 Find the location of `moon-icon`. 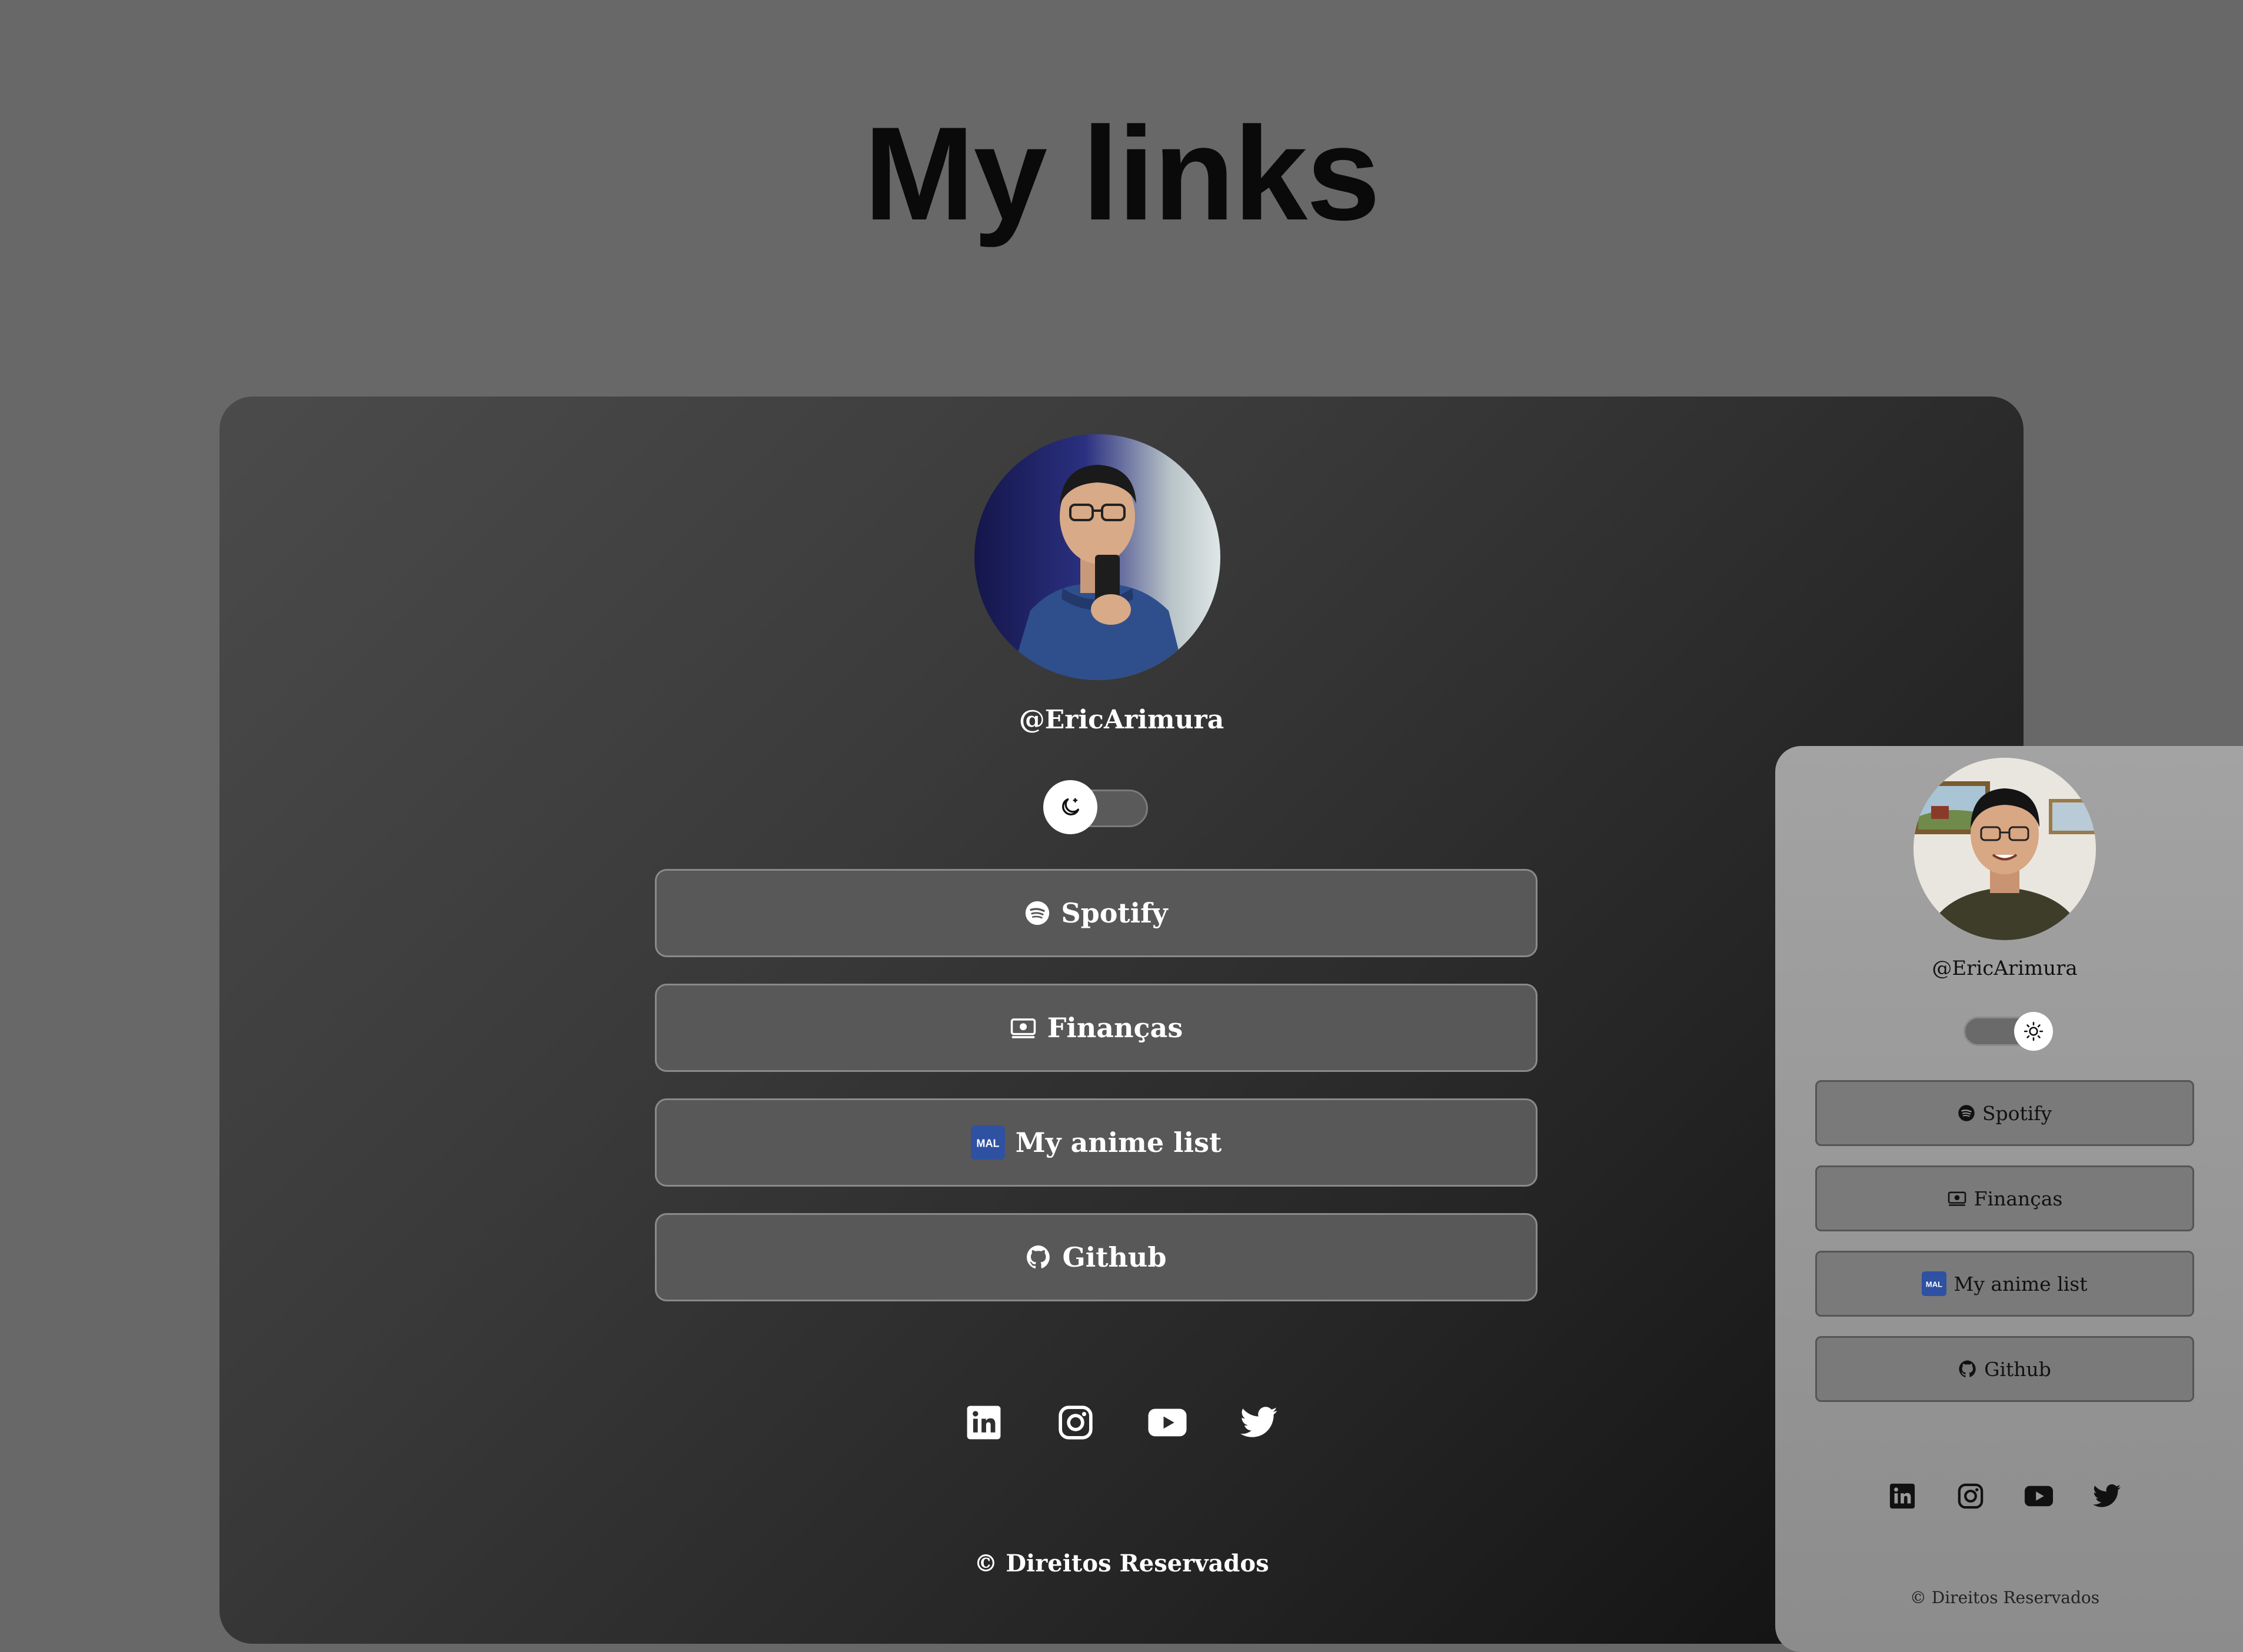

moon-icon is located at coordinates (1070, 806).